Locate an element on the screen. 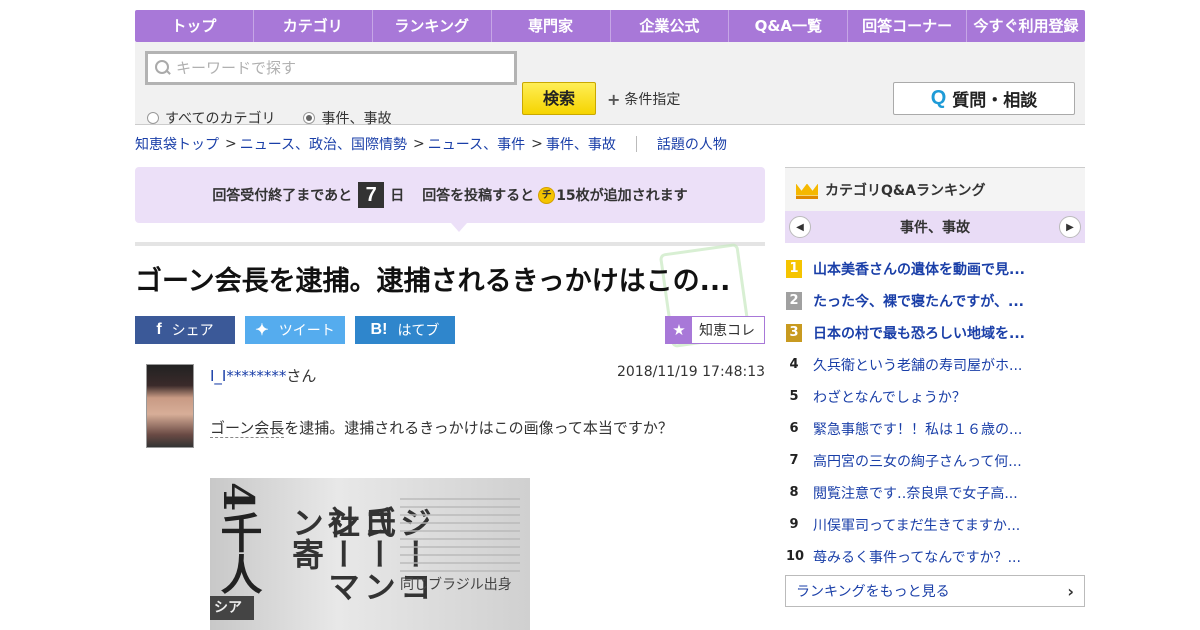  nav-top: トップ is located at coordinates (194, 26).